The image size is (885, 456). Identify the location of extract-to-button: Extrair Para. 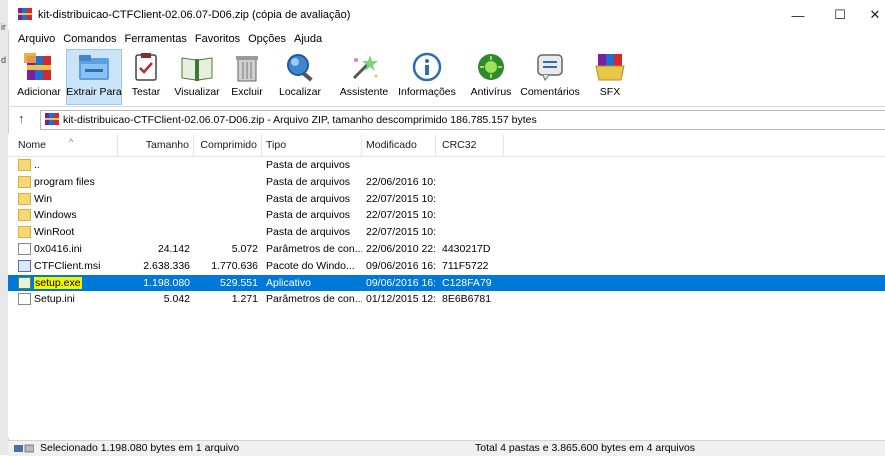
(94, 77).